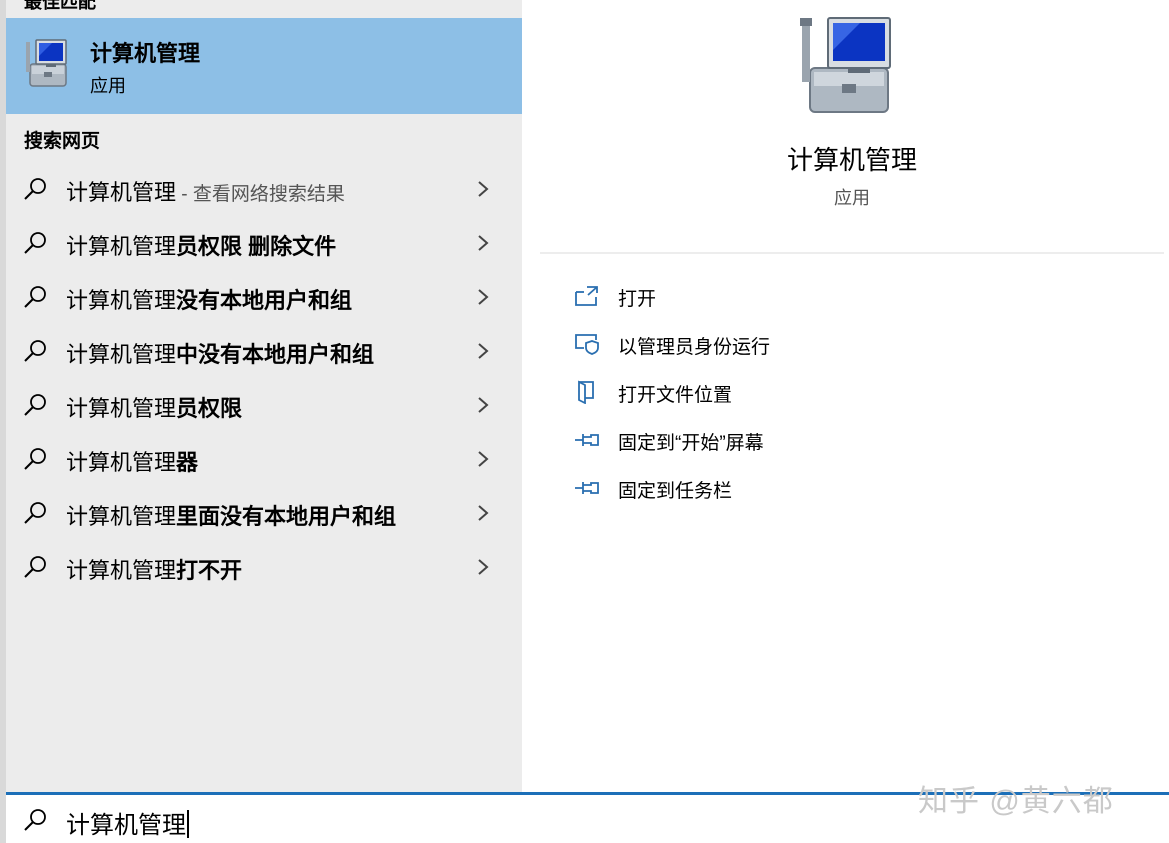 This screenshot has height=843, width=1169. Describe the element at coordinates (264, 459) in the screenshot. I see `web-result-item: 计算机管理器` at that location.